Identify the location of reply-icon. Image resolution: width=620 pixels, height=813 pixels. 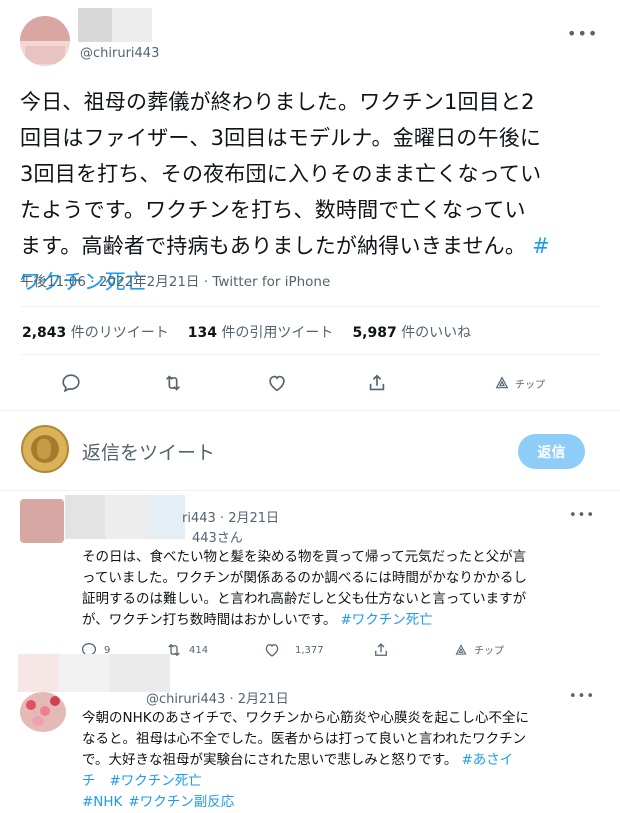
(71, 383).